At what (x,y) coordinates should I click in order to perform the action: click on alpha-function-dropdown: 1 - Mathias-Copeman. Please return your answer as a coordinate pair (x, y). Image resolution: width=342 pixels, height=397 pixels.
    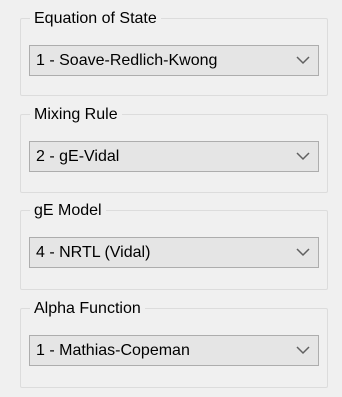
    Looking at the image, I should click on (174, 350).